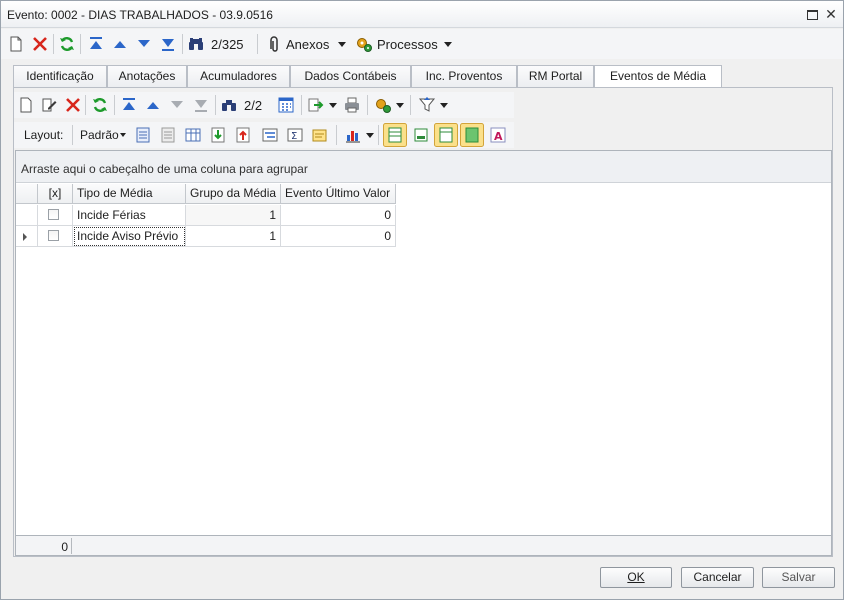 This screenshot has height=600, width=844. I want to click on refresh-grid-icon, so click(100, 105).